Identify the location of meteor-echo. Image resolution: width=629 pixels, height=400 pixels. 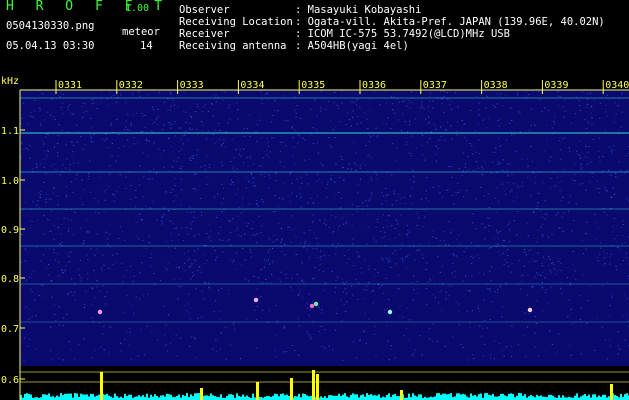
(316, 304).